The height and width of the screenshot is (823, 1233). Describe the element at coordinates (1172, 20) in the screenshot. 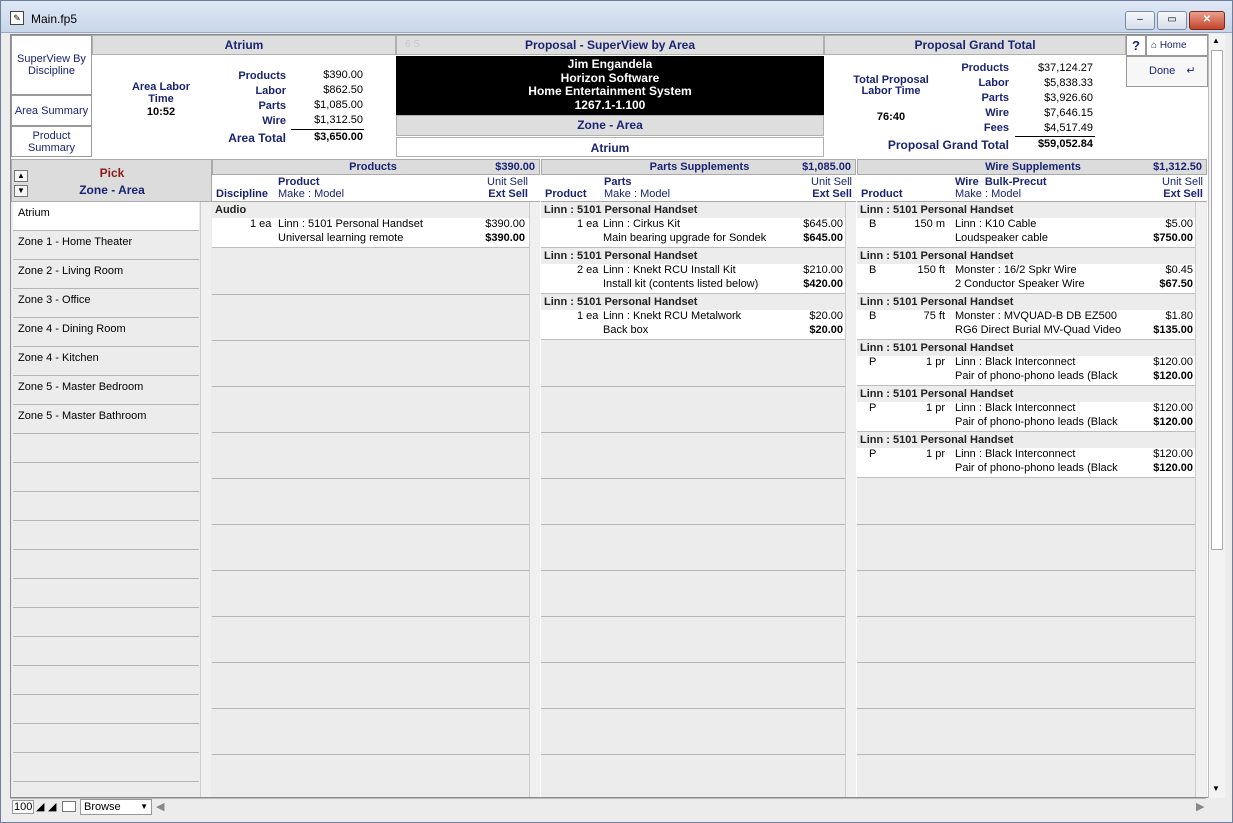

I see `maximize-button: ▭` at that location.